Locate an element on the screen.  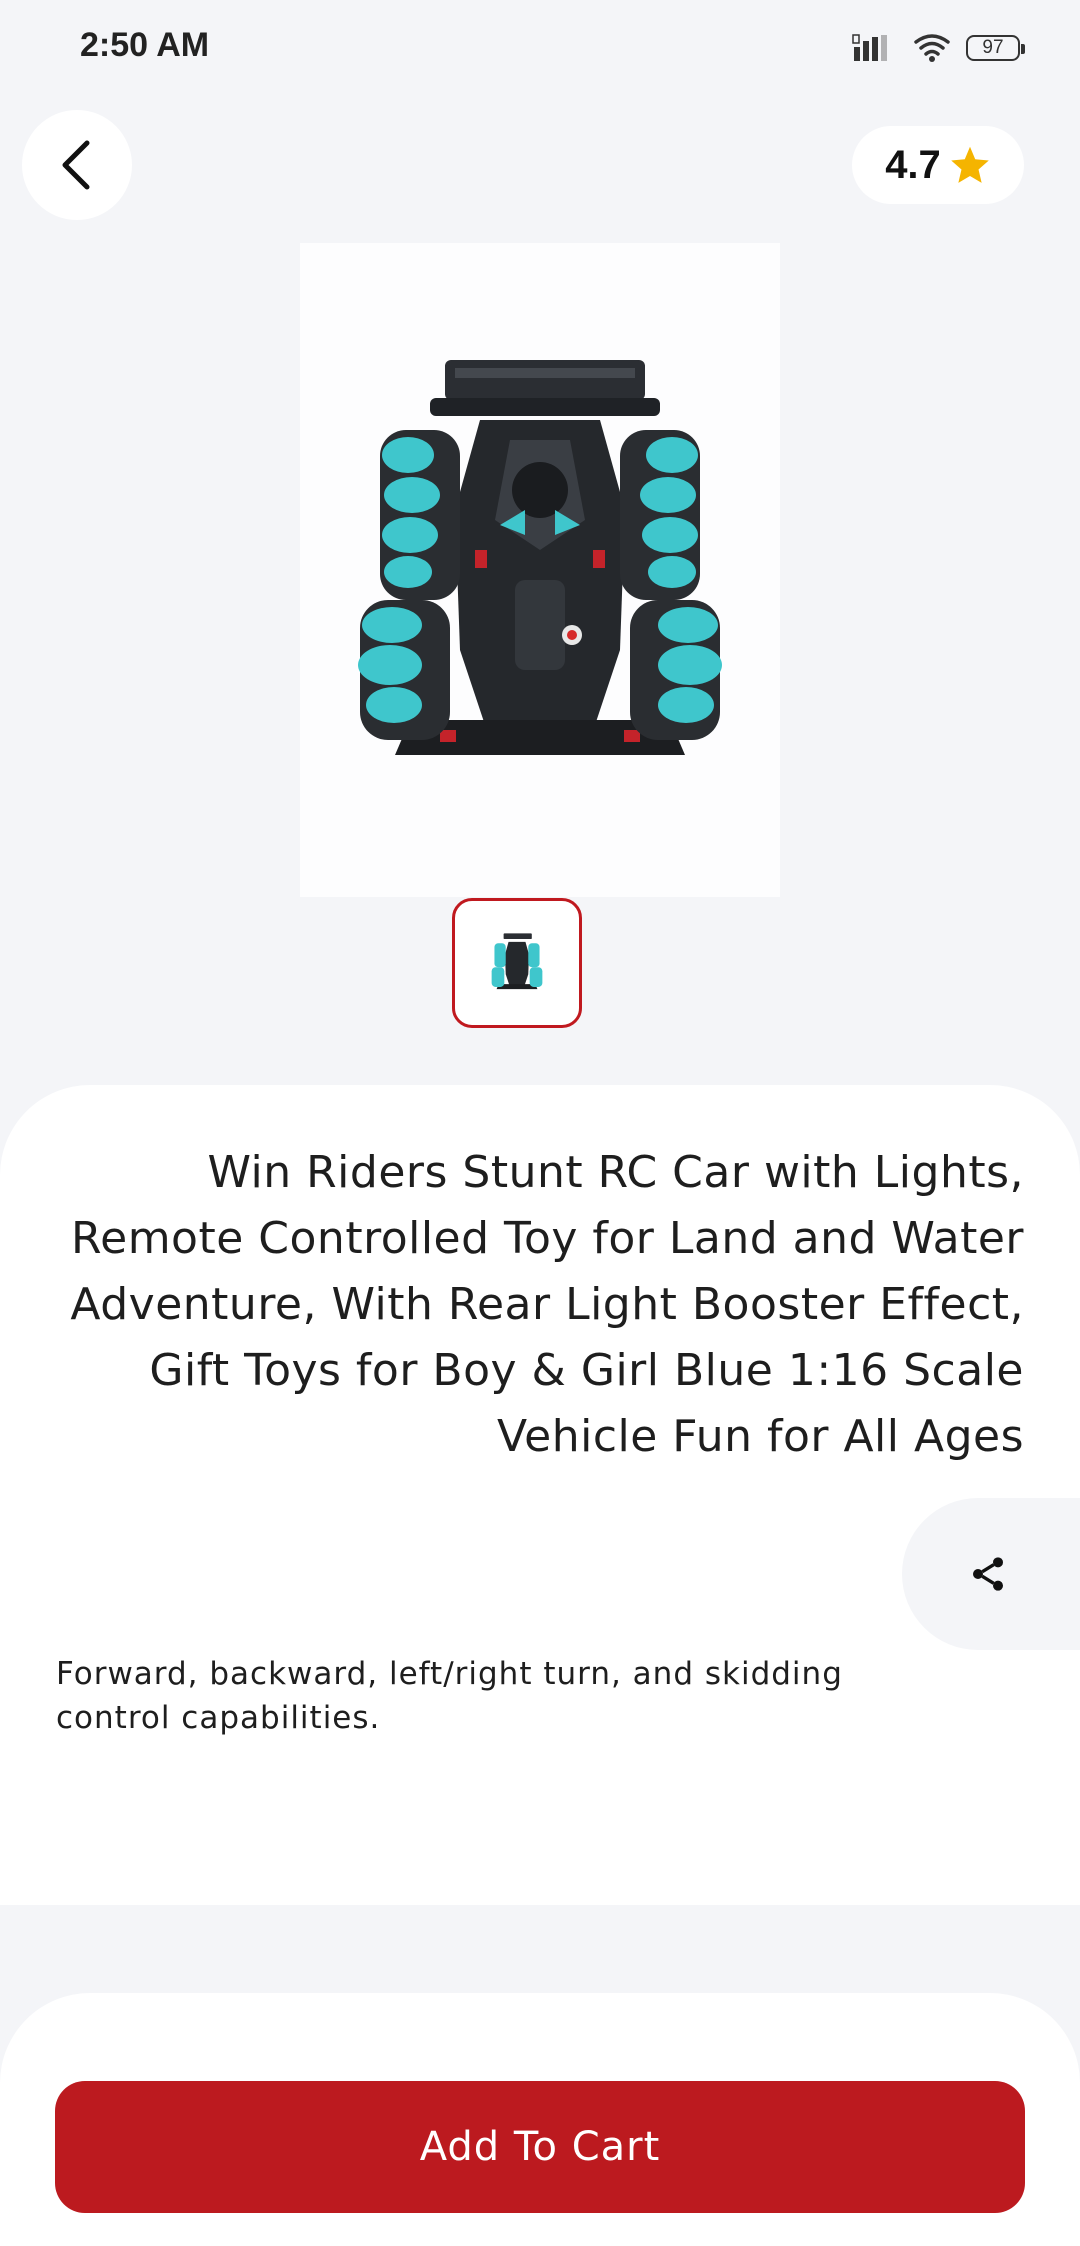
rc-car-illustration is located at coordinates (540, 557).